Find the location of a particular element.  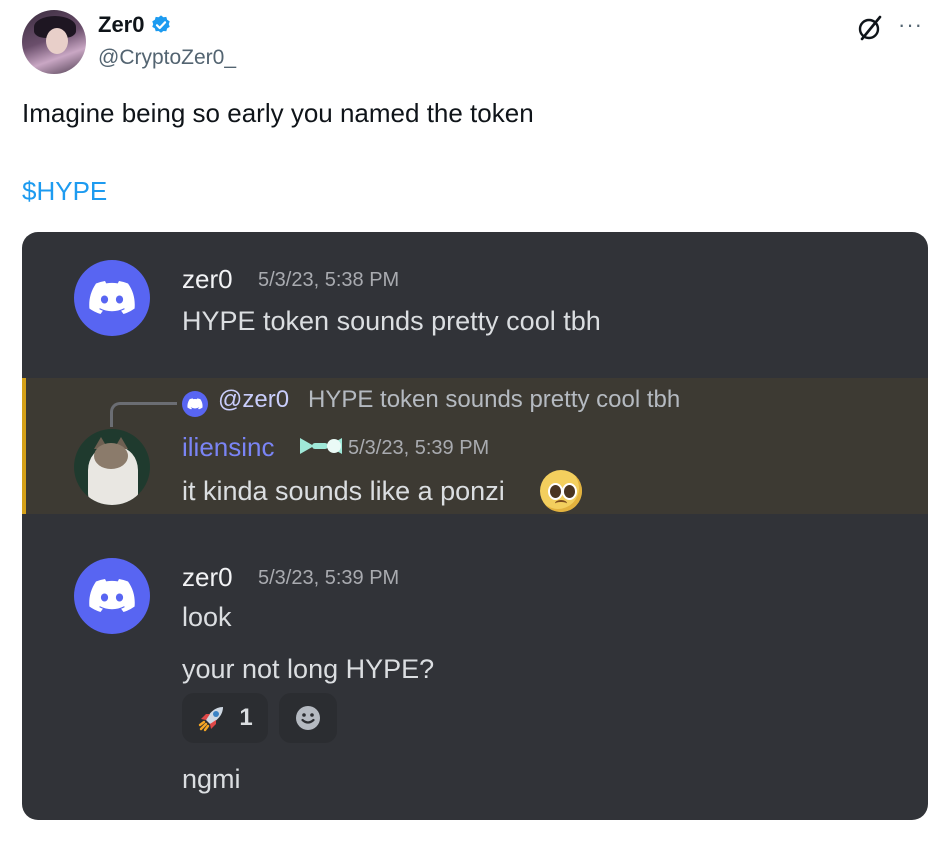

rocket-icon is located at coordinates (211, 719).